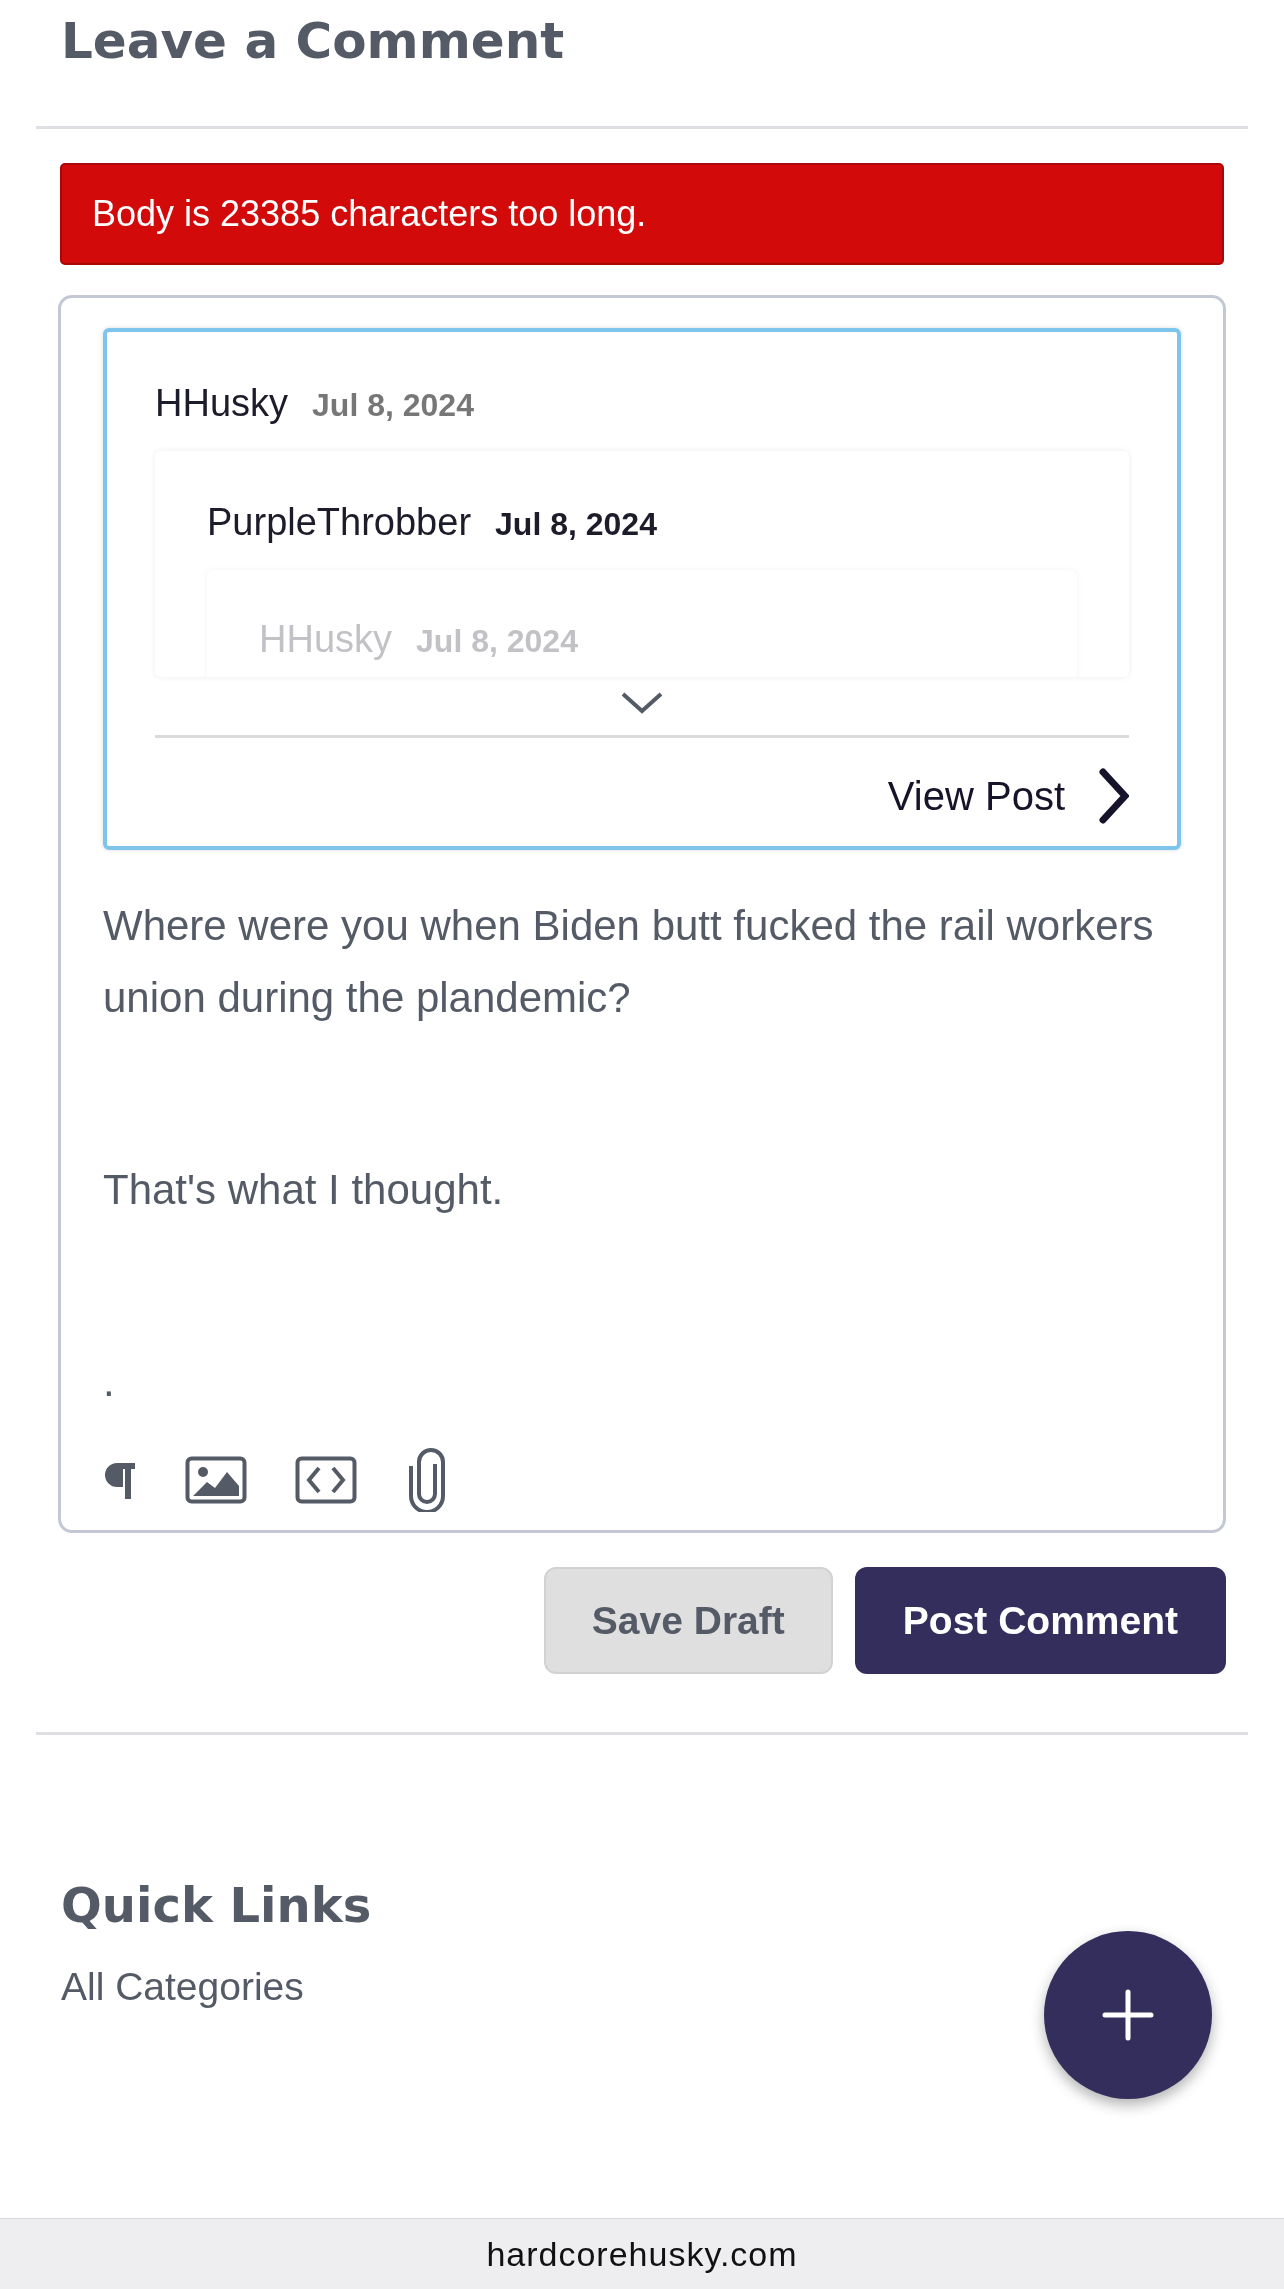 This screenshot has height=2289, width=1284. I want to click on section-heading: Quick Links, so click(217, 1905).